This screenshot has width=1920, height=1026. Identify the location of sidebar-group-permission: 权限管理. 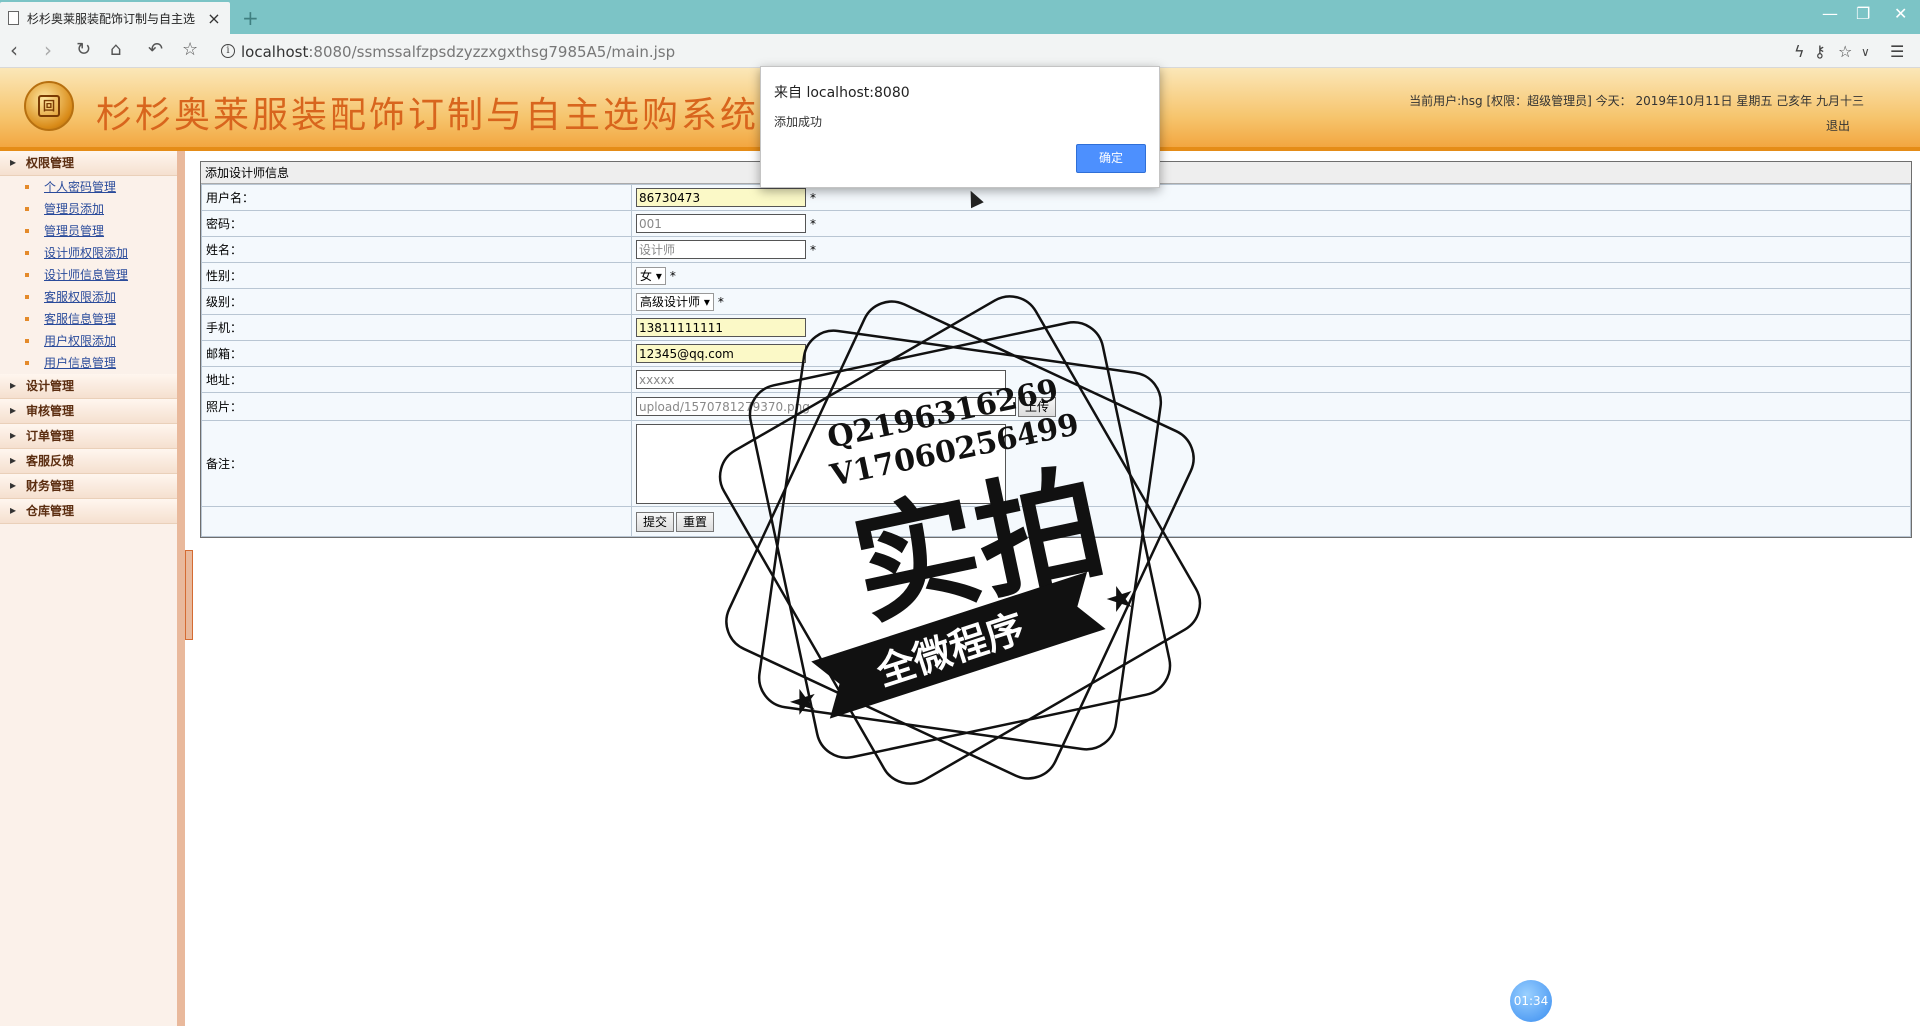
(88, 163).